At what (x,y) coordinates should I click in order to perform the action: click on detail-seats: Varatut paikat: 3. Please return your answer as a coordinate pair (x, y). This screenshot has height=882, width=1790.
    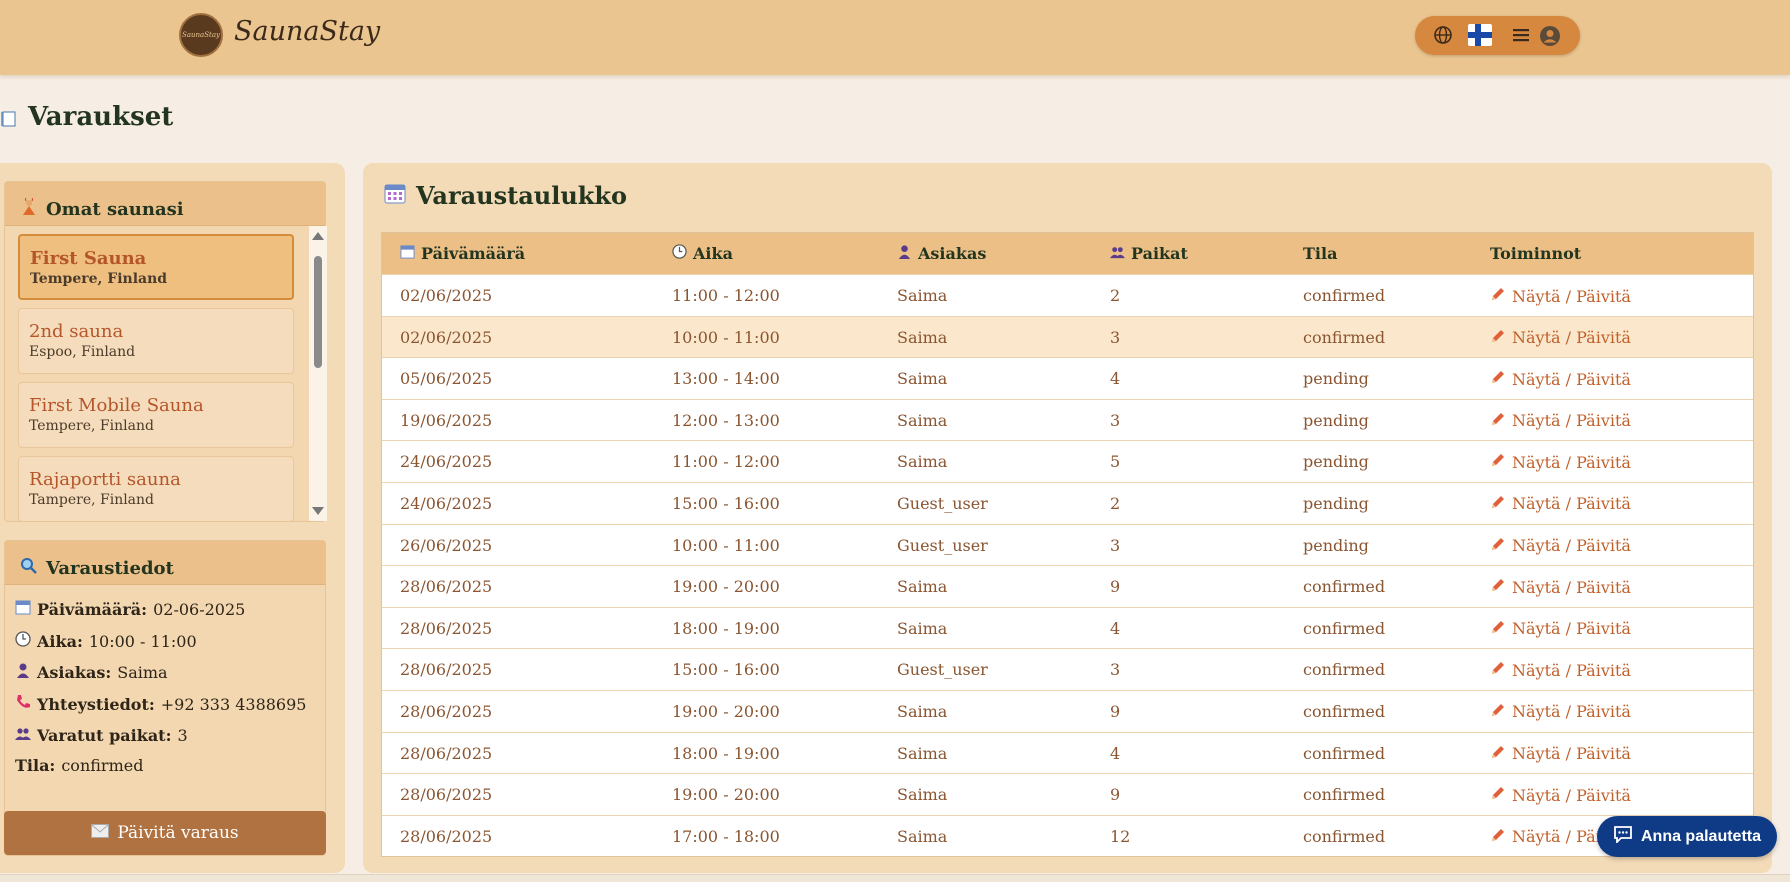
    Looking at the image, I should click on (101, 735).